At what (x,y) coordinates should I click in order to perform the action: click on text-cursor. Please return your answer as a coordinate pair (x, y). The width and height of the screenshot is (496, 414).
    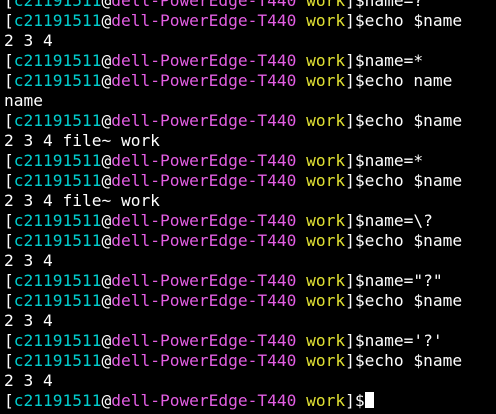
    Looking at the image, I should click on (369, 400).